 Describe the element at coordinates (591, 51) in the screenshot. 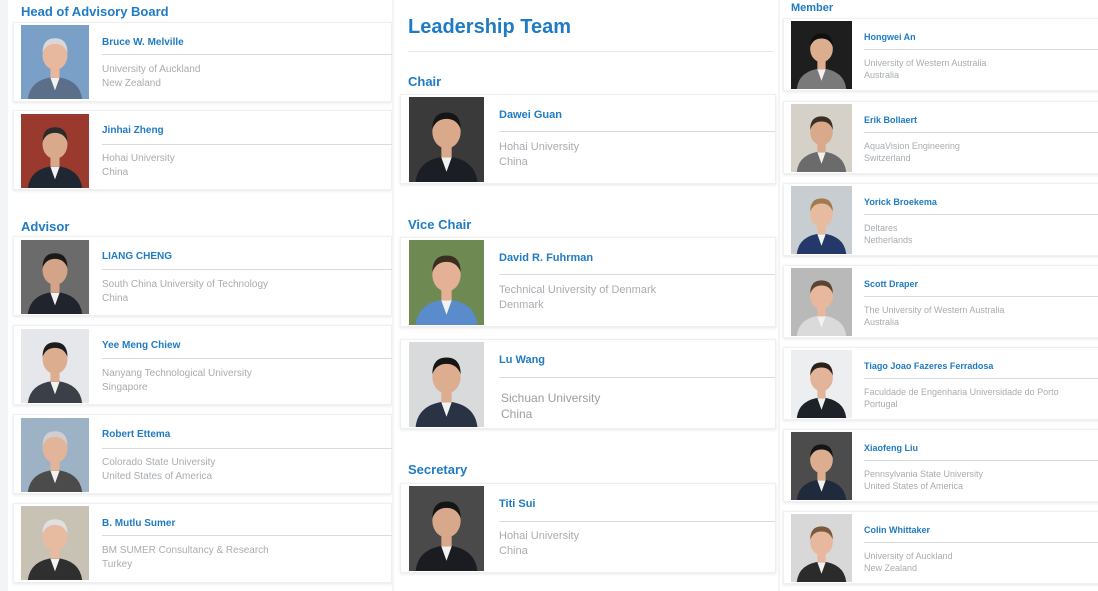

I see `title-divider` at that location.